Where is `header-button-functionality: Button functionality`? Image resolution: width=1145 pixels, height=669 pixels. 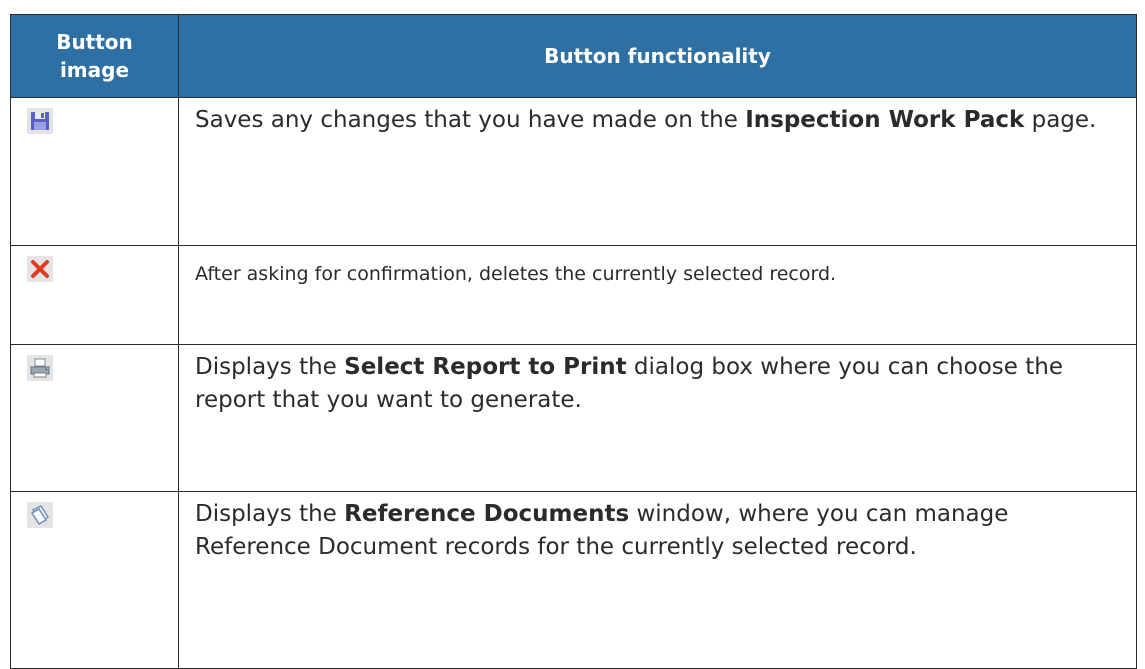
header-button-functionality: Button functionality is located at coordinates (657, 56).